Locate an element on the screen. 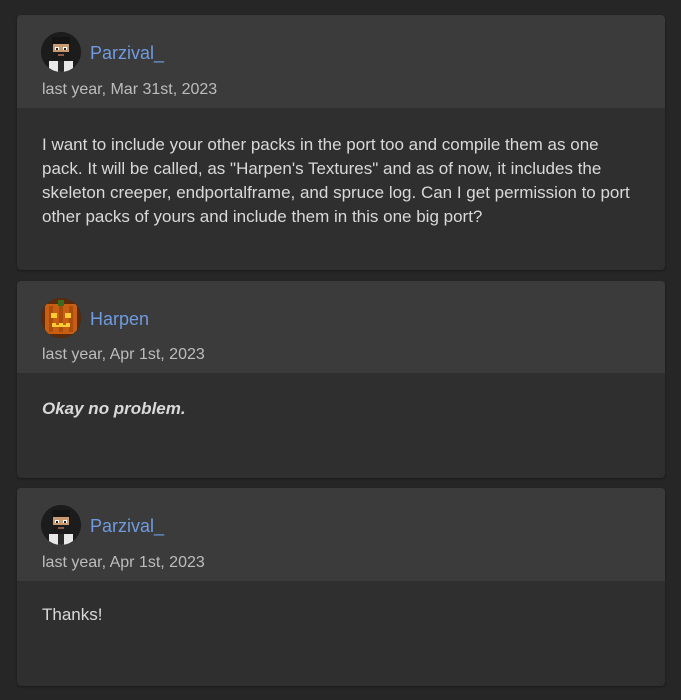 This screenshot has height=700, width=681. pumpkin-avatar-icon is located at coordinates (61, 318).